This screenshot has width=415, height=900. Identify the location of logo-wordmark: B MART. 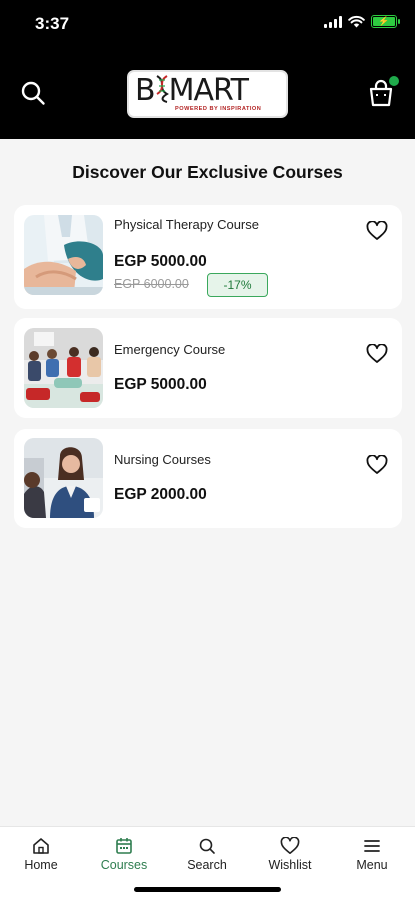
(192, 90).